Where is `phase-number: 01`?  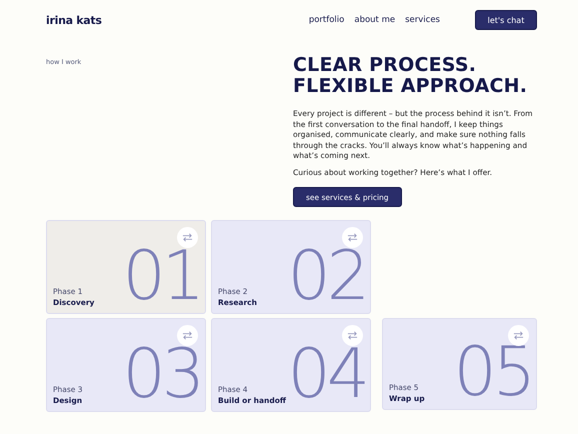
phase-number: 01 is located at coordinates (161, 277).